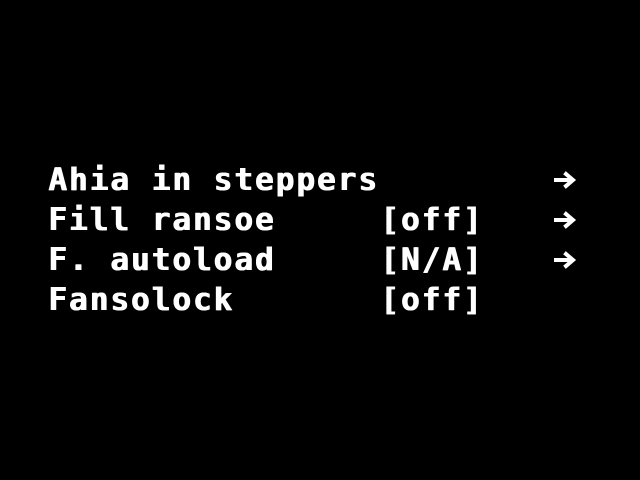 The width and height of the screenshot is (640, 480). I want to click on menu-item-label: Fill ransoe, so click(162, 220).